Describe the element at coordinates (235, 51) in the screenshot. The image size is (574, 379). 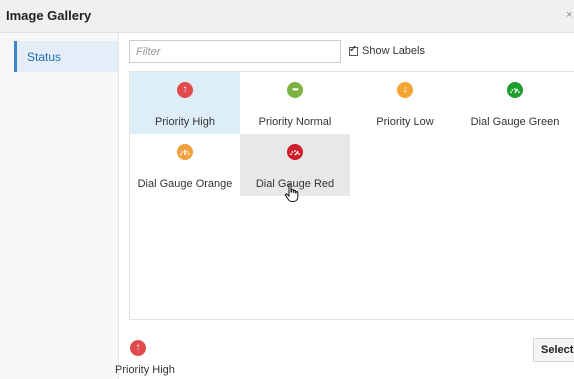
I see `filter-input` at that location.